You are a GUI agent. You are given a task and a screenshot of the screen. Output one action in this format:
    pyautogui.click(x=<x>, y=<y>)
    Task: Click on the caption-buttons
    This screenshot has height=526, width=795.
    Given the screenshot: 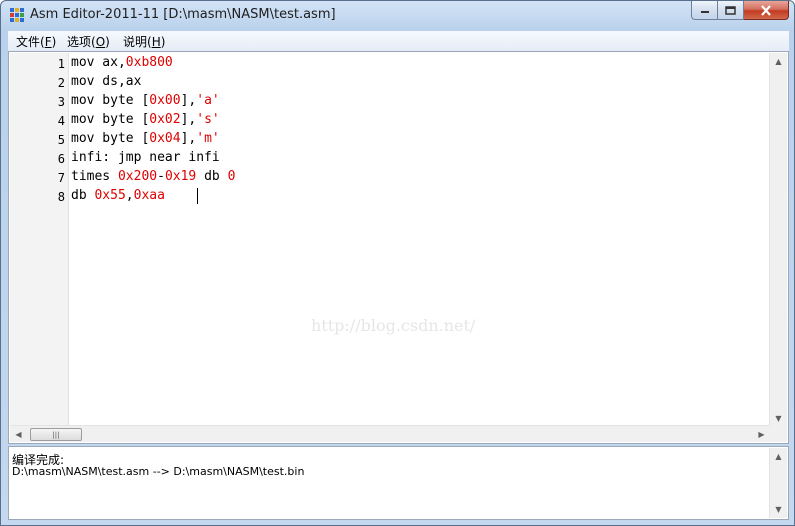 What is the action you would take?
    pyautogui.click(x=740, y=11)
    